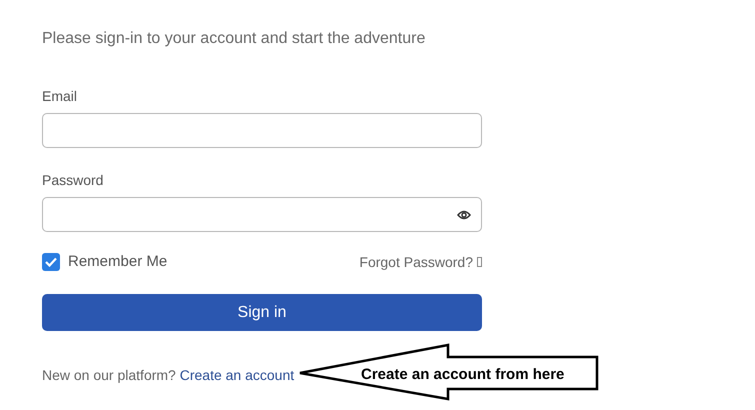 This screenshot has height=410, width=755. Describe the element at coordinates (462, 375) in the screenshot. I see `callout-text: Create an account from here` at that location.